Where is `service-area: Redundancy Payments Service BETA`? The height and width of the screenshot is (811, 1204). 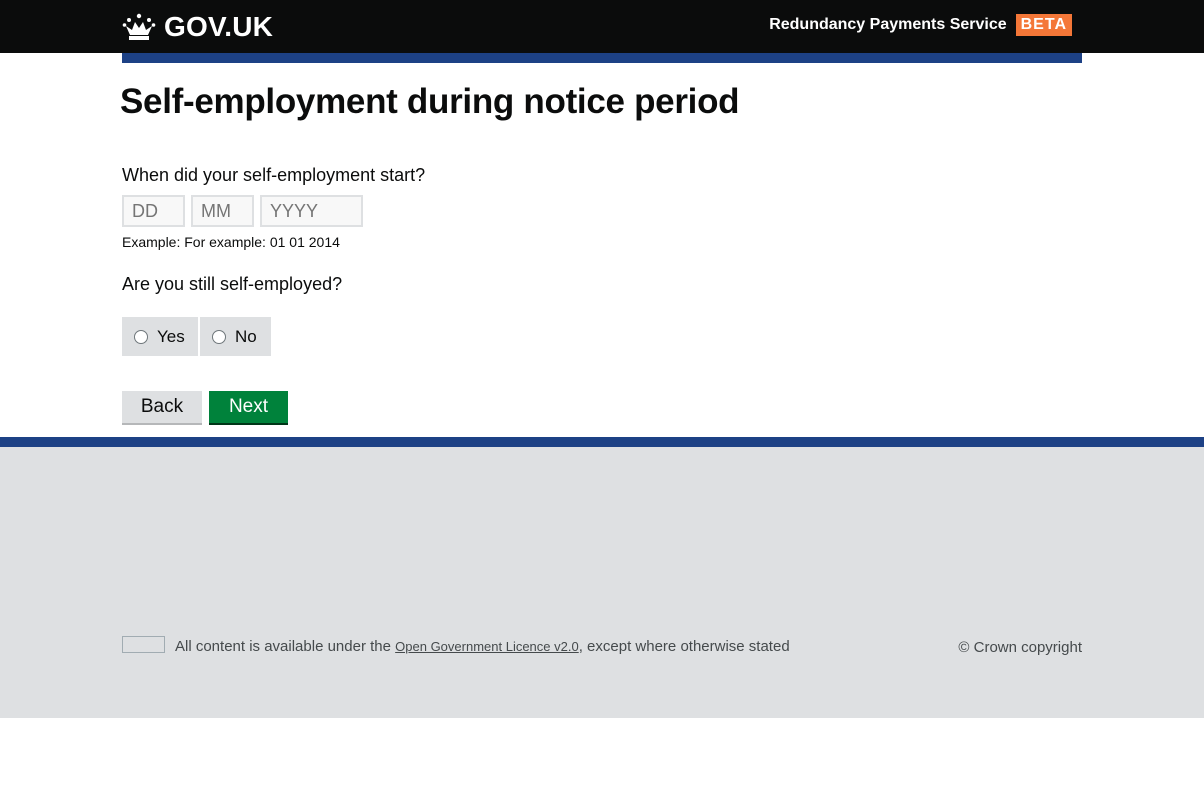 service-area: Redundancy Payments Service BETA is located at coordinates (920, 25).